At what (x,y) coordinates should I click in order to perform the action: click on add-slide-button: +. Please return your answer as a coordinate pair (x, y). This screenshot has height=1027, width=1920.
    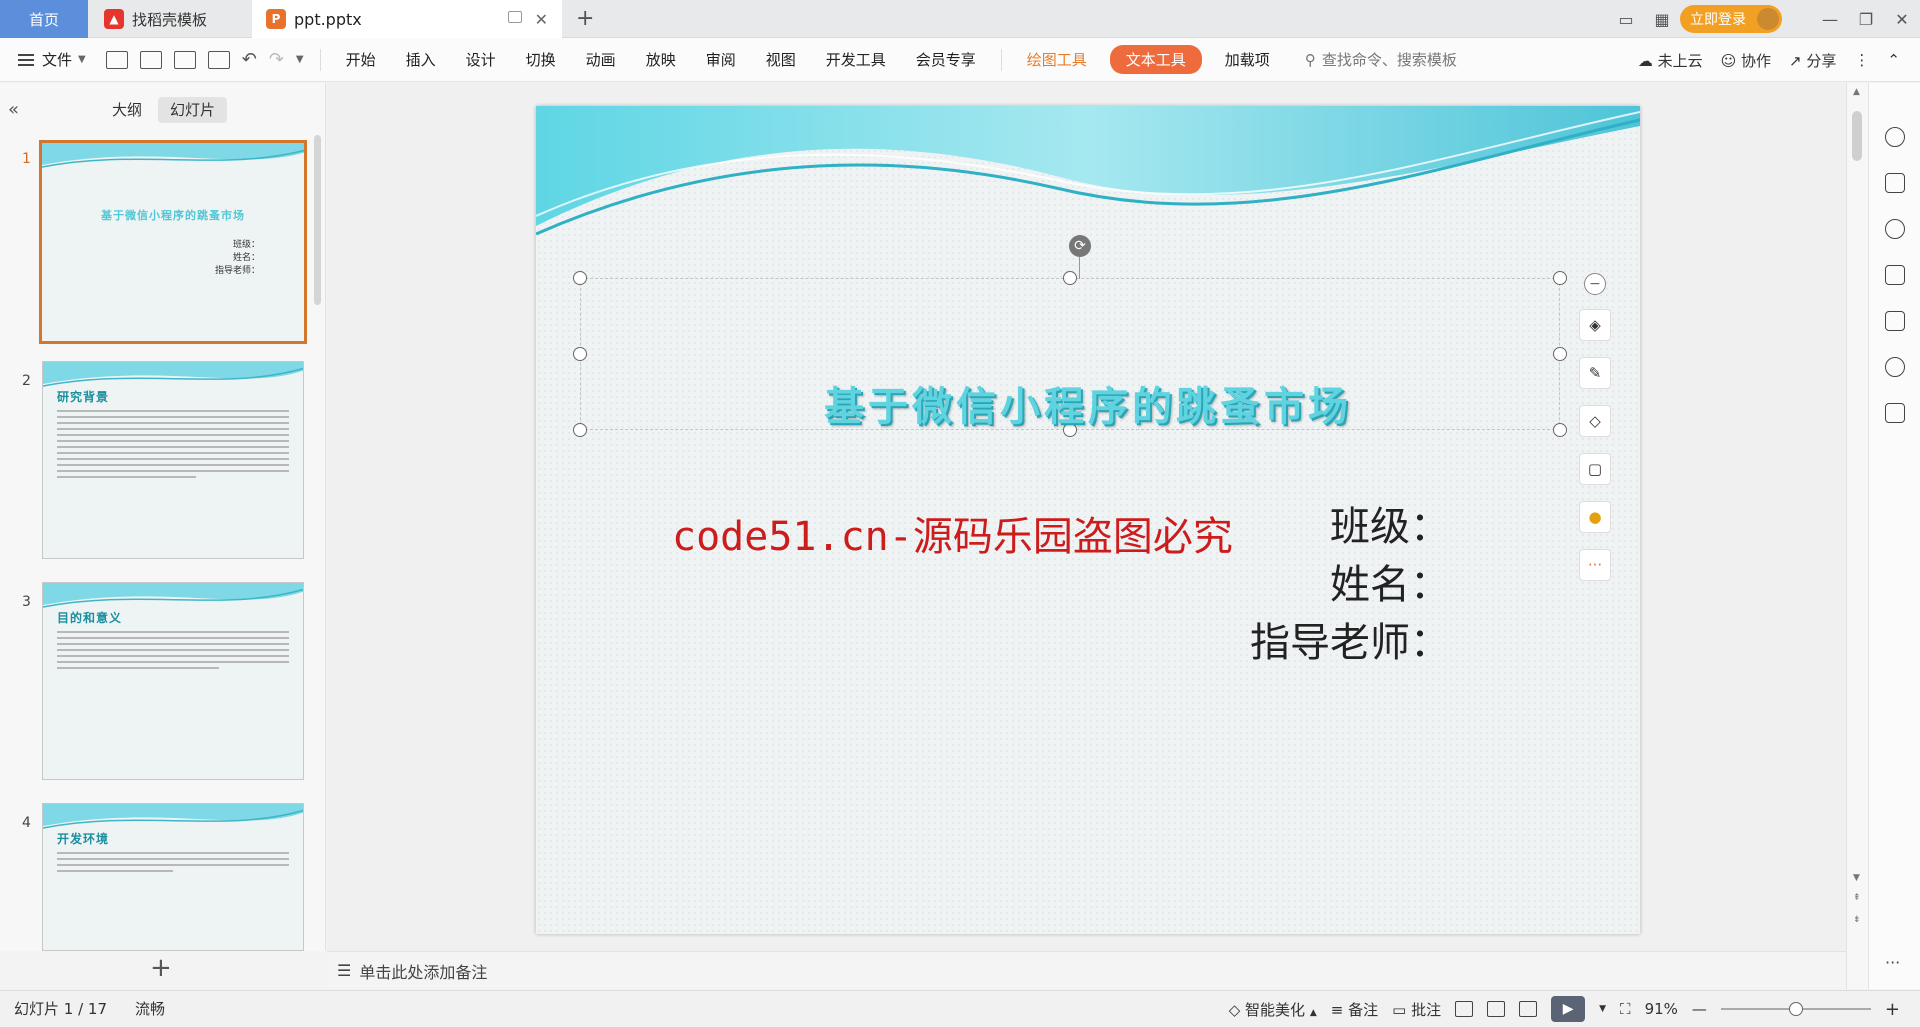
    Looking at the image, I should click on (161, 968).